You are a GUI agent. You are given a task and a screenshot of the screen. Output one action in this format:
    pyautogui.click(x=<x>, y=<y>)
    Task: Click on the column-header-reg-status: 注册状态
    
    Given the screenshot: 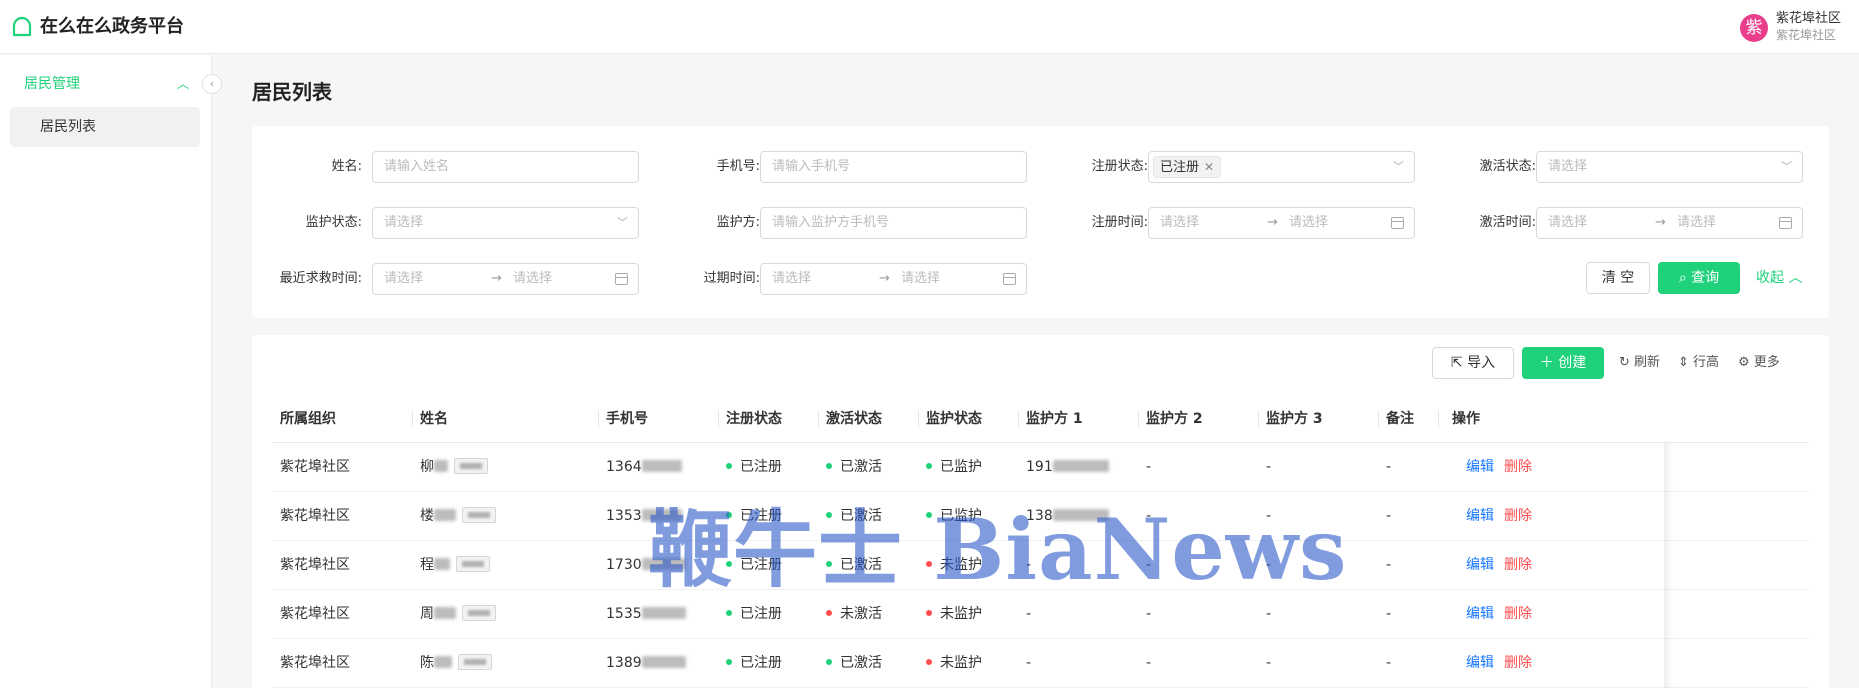 What is the action you would take?
    pyautogui.click(x=754, y=419)
    